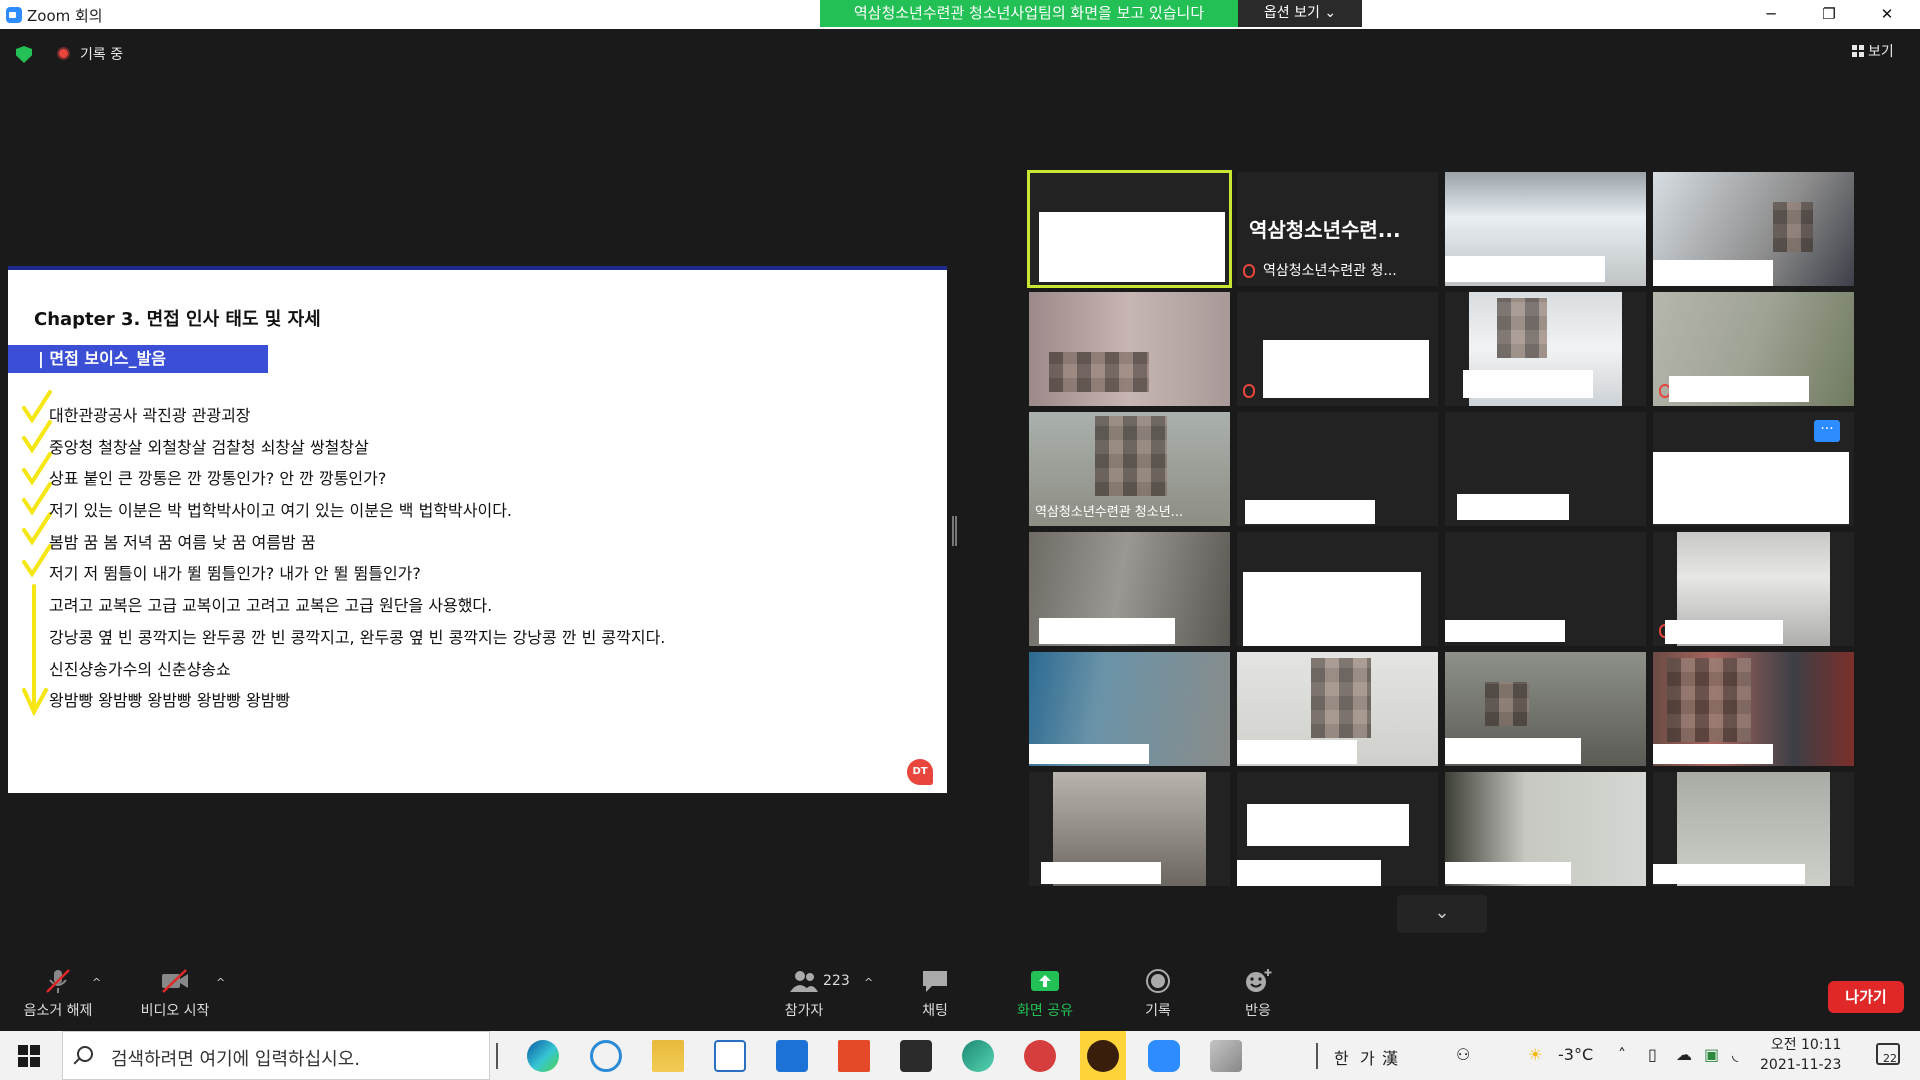  I want to click on minimize-button: ─, so click(1771, 14).